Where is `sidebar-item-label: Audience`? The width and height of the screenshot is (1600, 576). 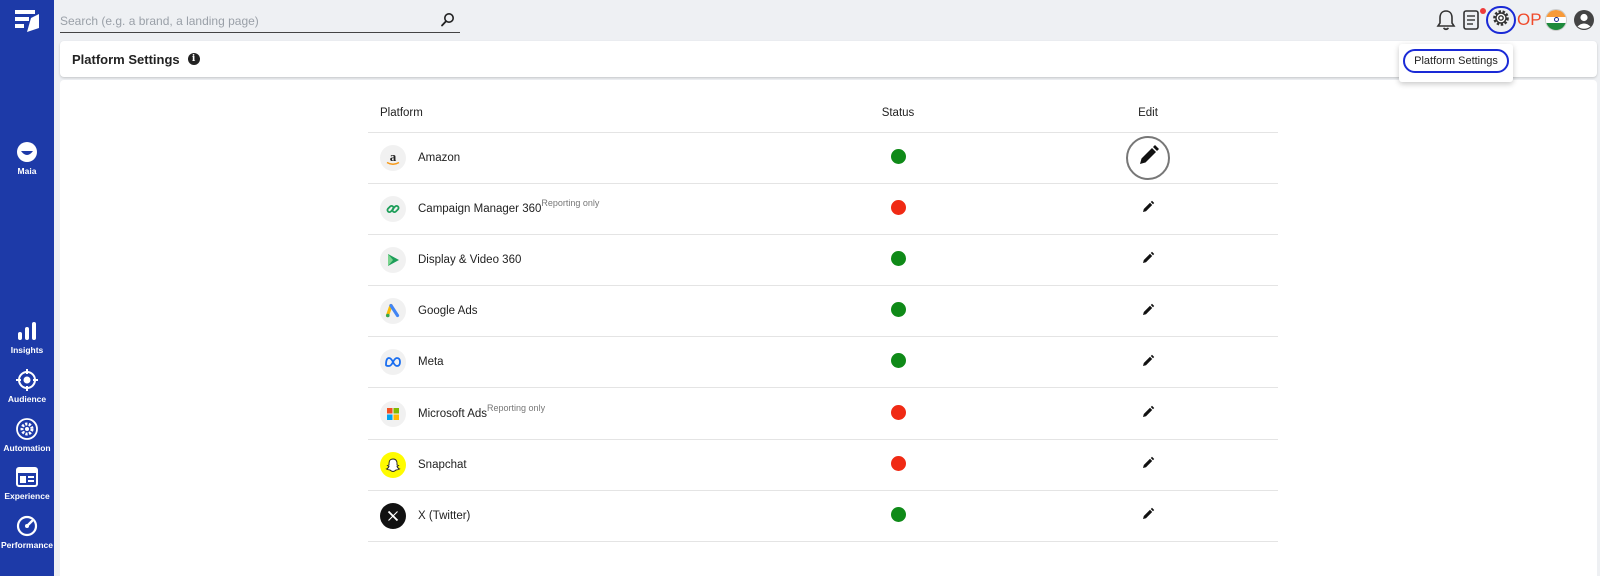
sidebar-item-label: Audience is located at coordinates (27, 399).